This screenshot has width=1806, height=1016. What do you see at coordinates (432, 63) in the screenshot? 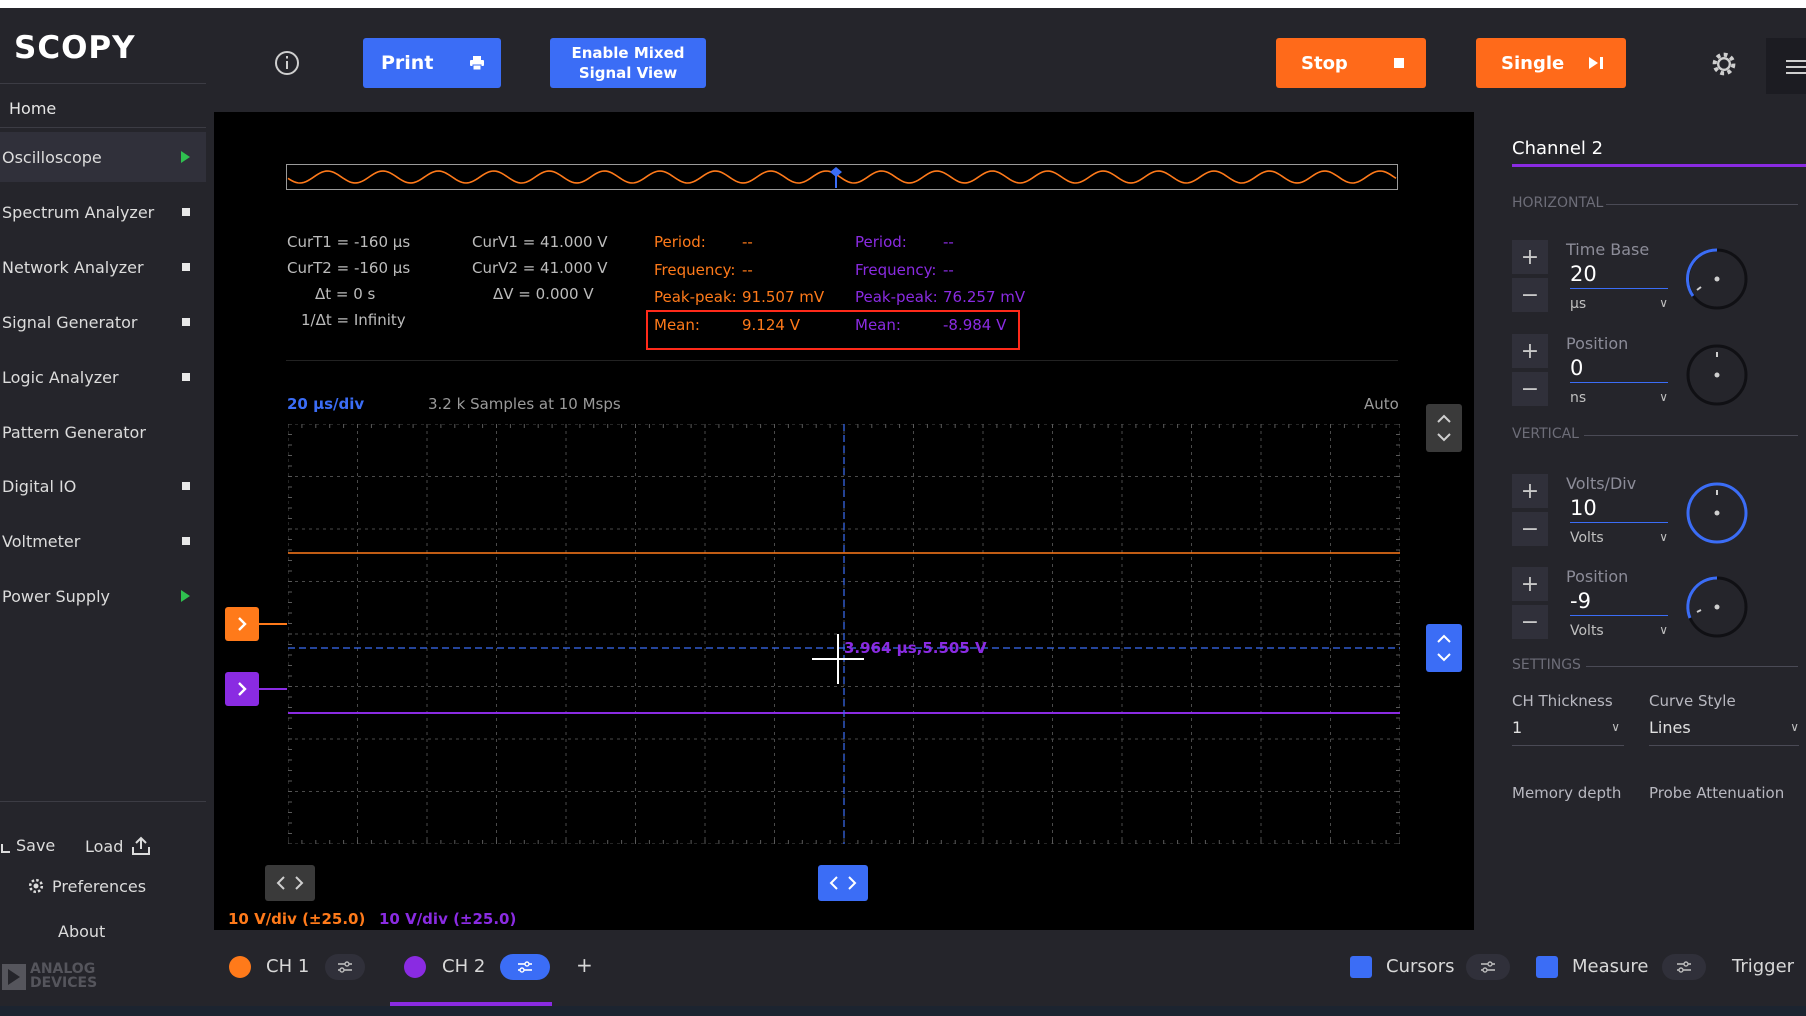
I see `print-button: Print` at bounding box center [432, 63].